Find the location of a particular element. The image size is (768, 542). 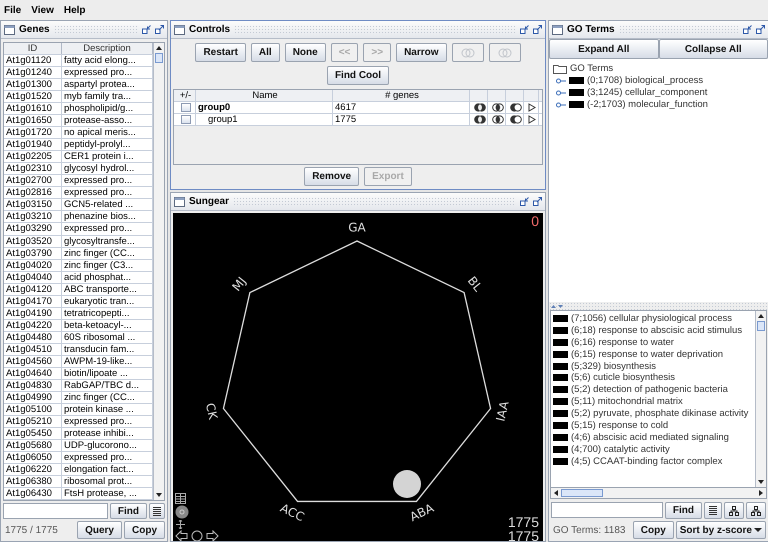

column-header: # genes is located at coordinates (401, 95).